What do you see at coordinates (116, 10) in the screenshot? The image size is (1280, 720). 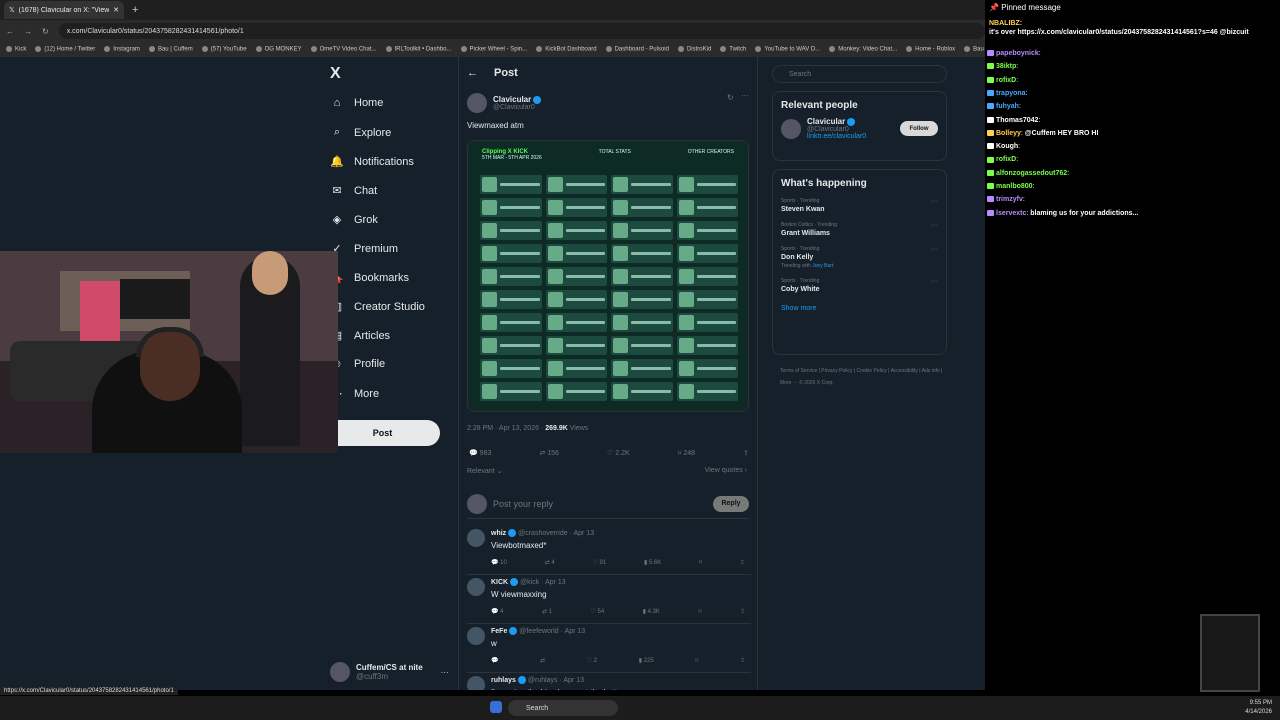 I see `tab-close-icon: ✕` at bounding box center [116, 10].